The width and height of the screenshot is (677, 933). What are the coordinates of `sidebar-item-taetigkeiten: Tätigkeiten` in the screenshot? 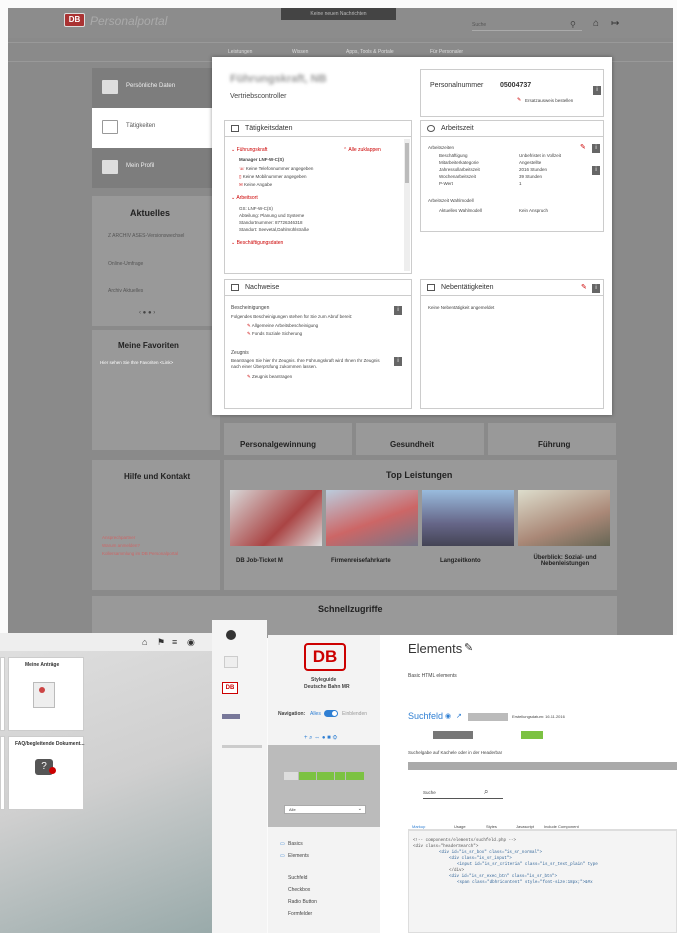 It's located at (156, 128).